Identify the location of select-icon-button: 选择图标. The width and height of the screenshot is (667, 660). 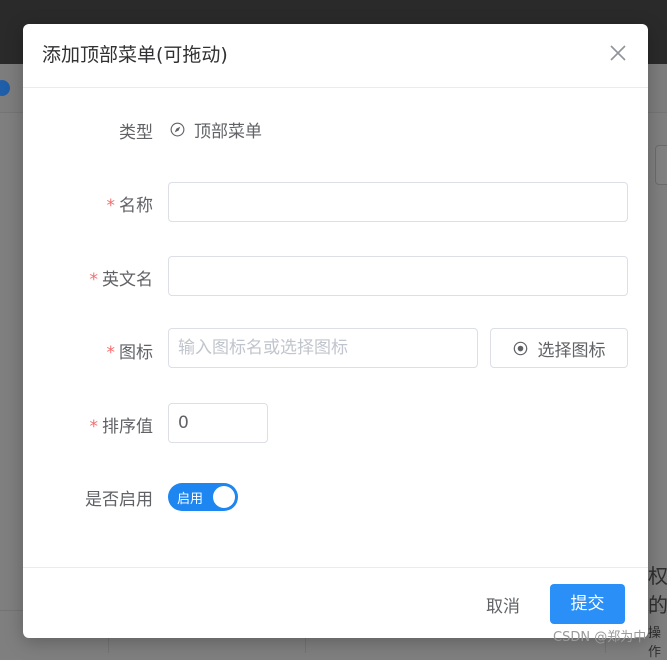
(559, 348).